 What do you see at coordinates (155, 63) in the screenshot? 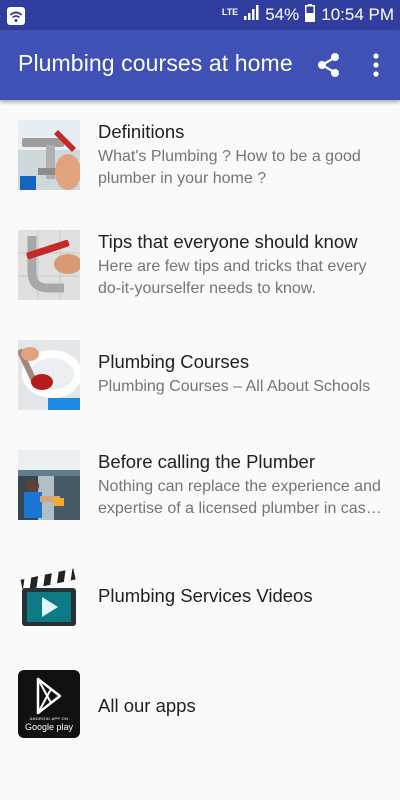
I see `app-title: Plumbing courses at home` at bounding box center [155, 63].